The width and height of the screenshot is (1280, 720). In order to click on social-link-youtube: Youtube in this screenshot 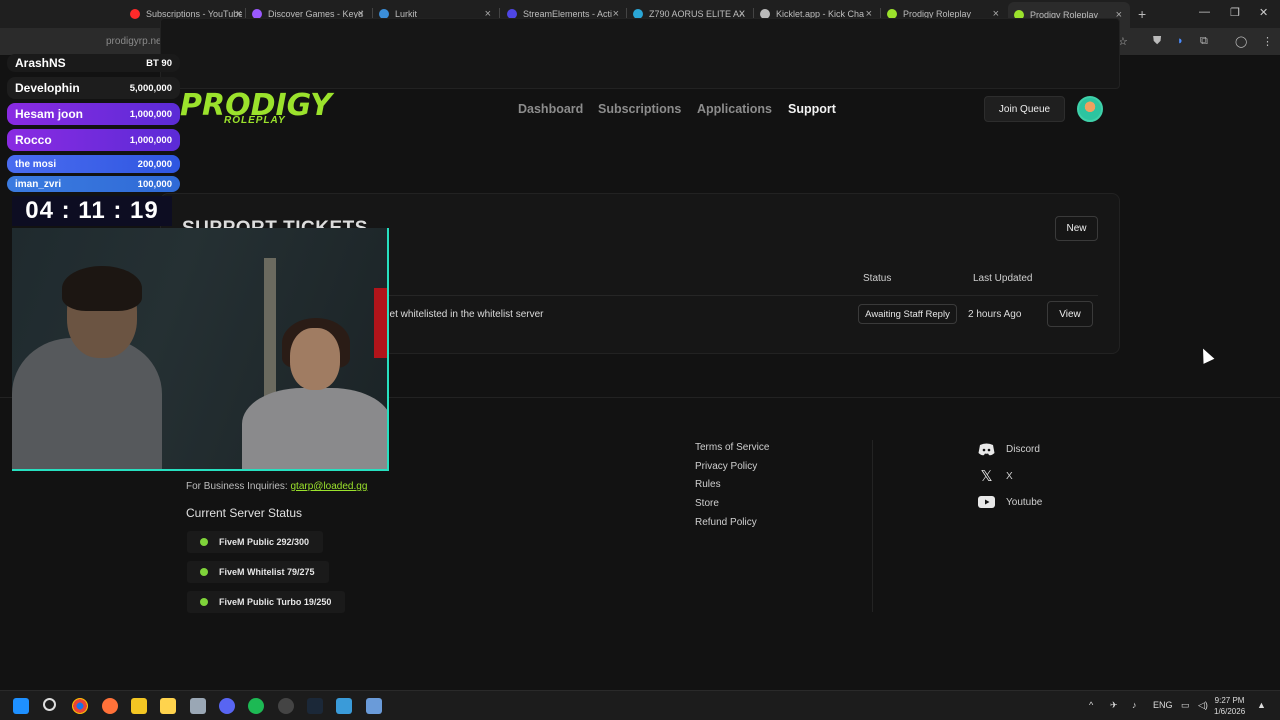, I will do `click(1010, 502)`.